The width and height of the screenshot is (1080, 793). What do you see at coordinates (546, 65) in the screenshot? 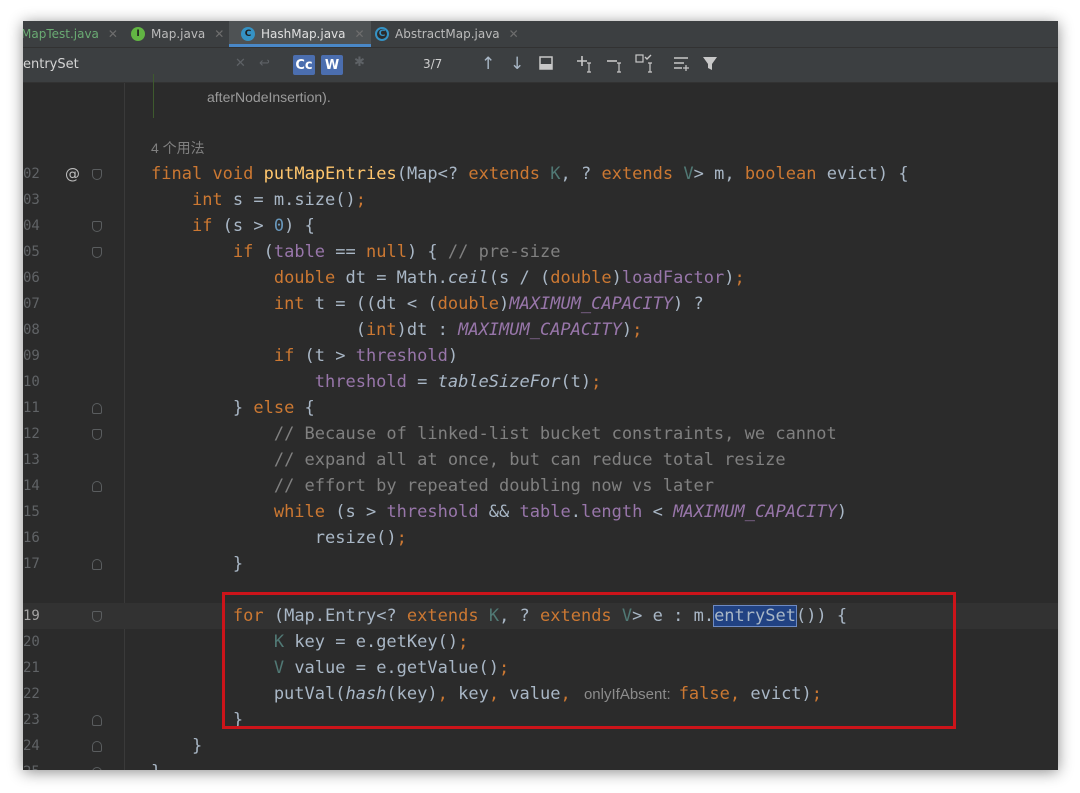
I see `open-in-window-icon` at bounding box center [546, 65].